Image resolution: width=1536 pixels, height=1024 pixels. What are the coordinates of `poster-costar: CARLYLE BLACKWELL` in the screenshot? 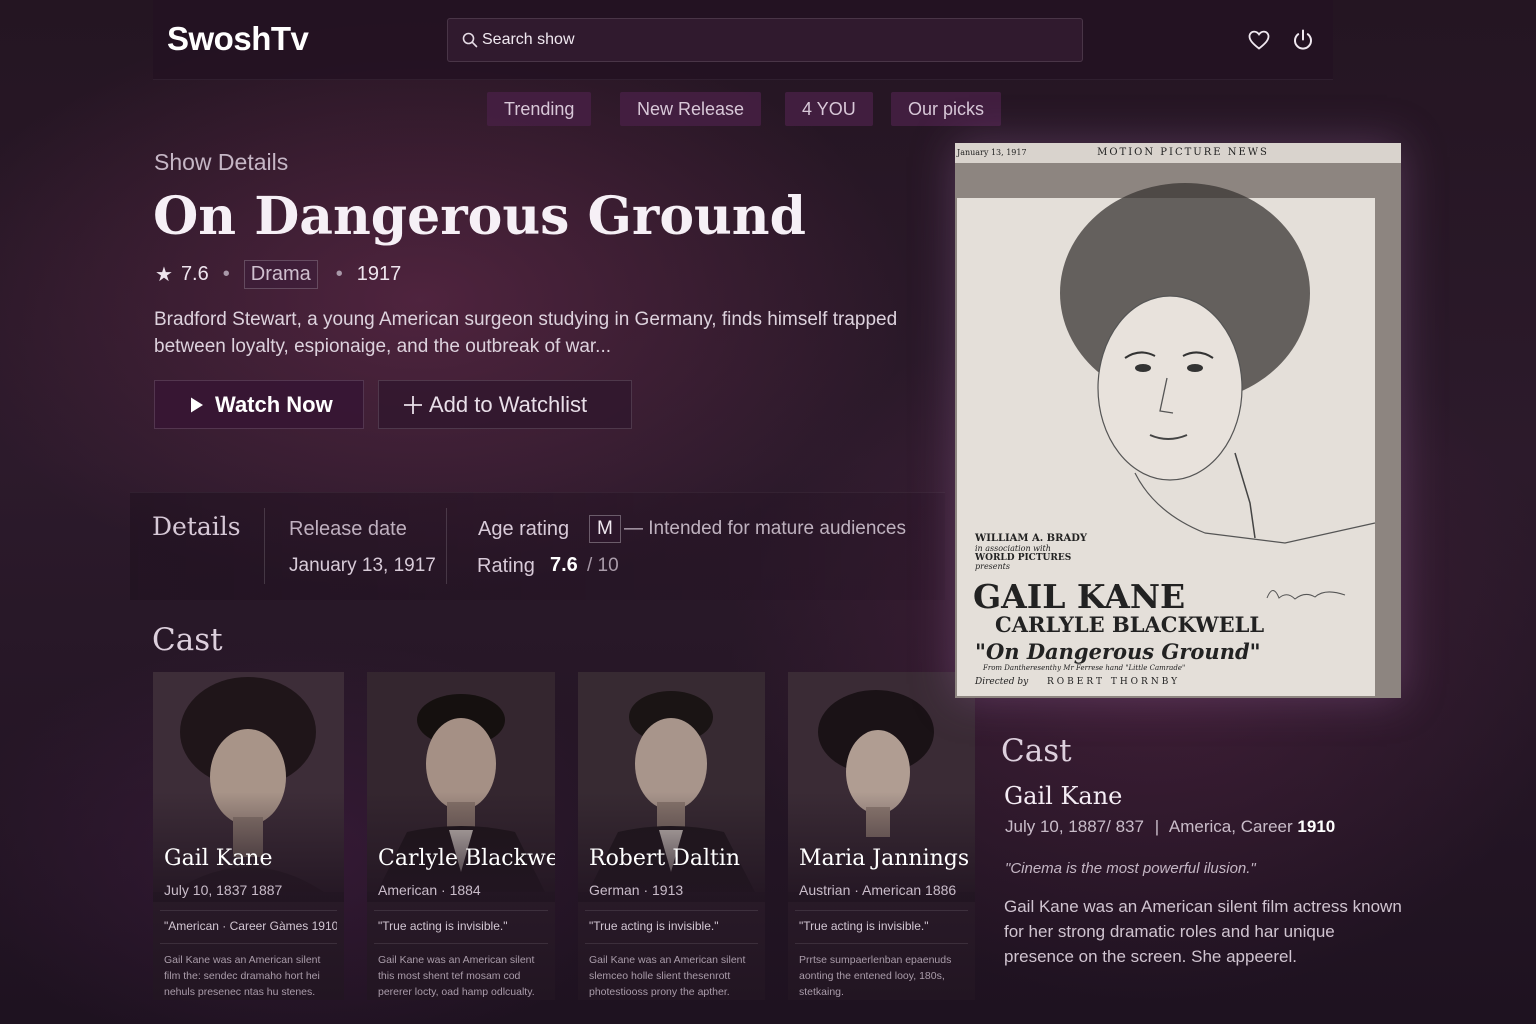 It's located at (1129, 624).